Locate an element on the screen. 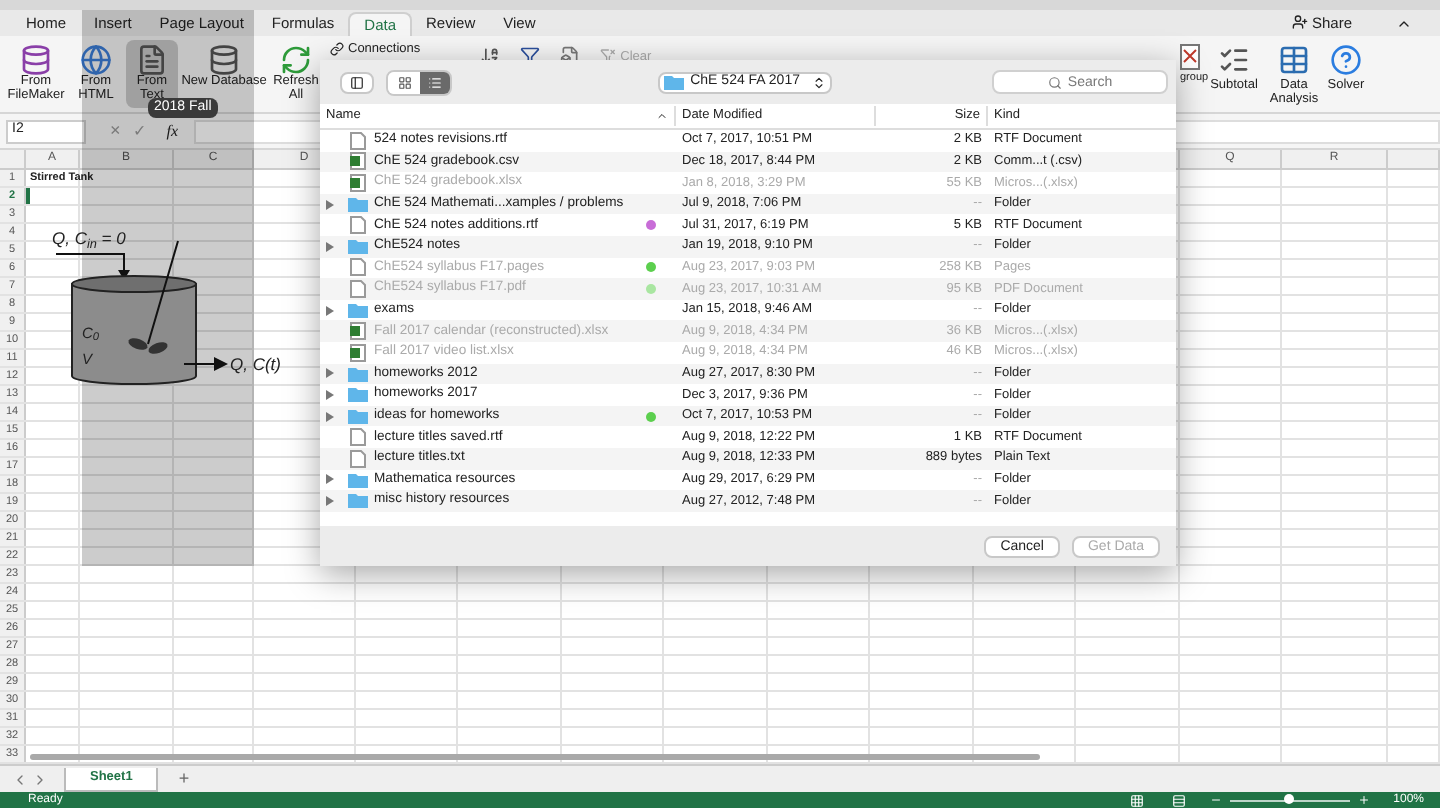  inlet-label: Q, C$_{in}$ = 0 is located at coordinates (89, 239).